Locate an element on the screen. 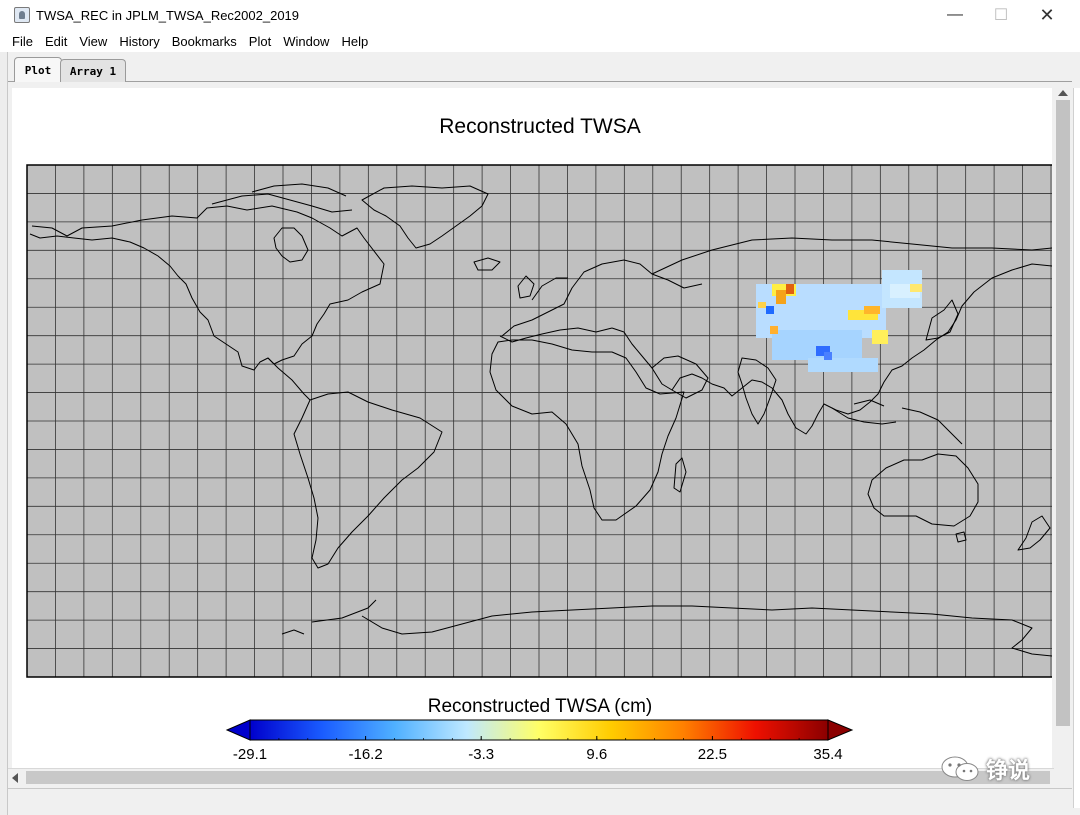 The height and width of the screenshot is (815, 1080). tab-strip: Plot Array 1 is located at coordinates (540, 69).